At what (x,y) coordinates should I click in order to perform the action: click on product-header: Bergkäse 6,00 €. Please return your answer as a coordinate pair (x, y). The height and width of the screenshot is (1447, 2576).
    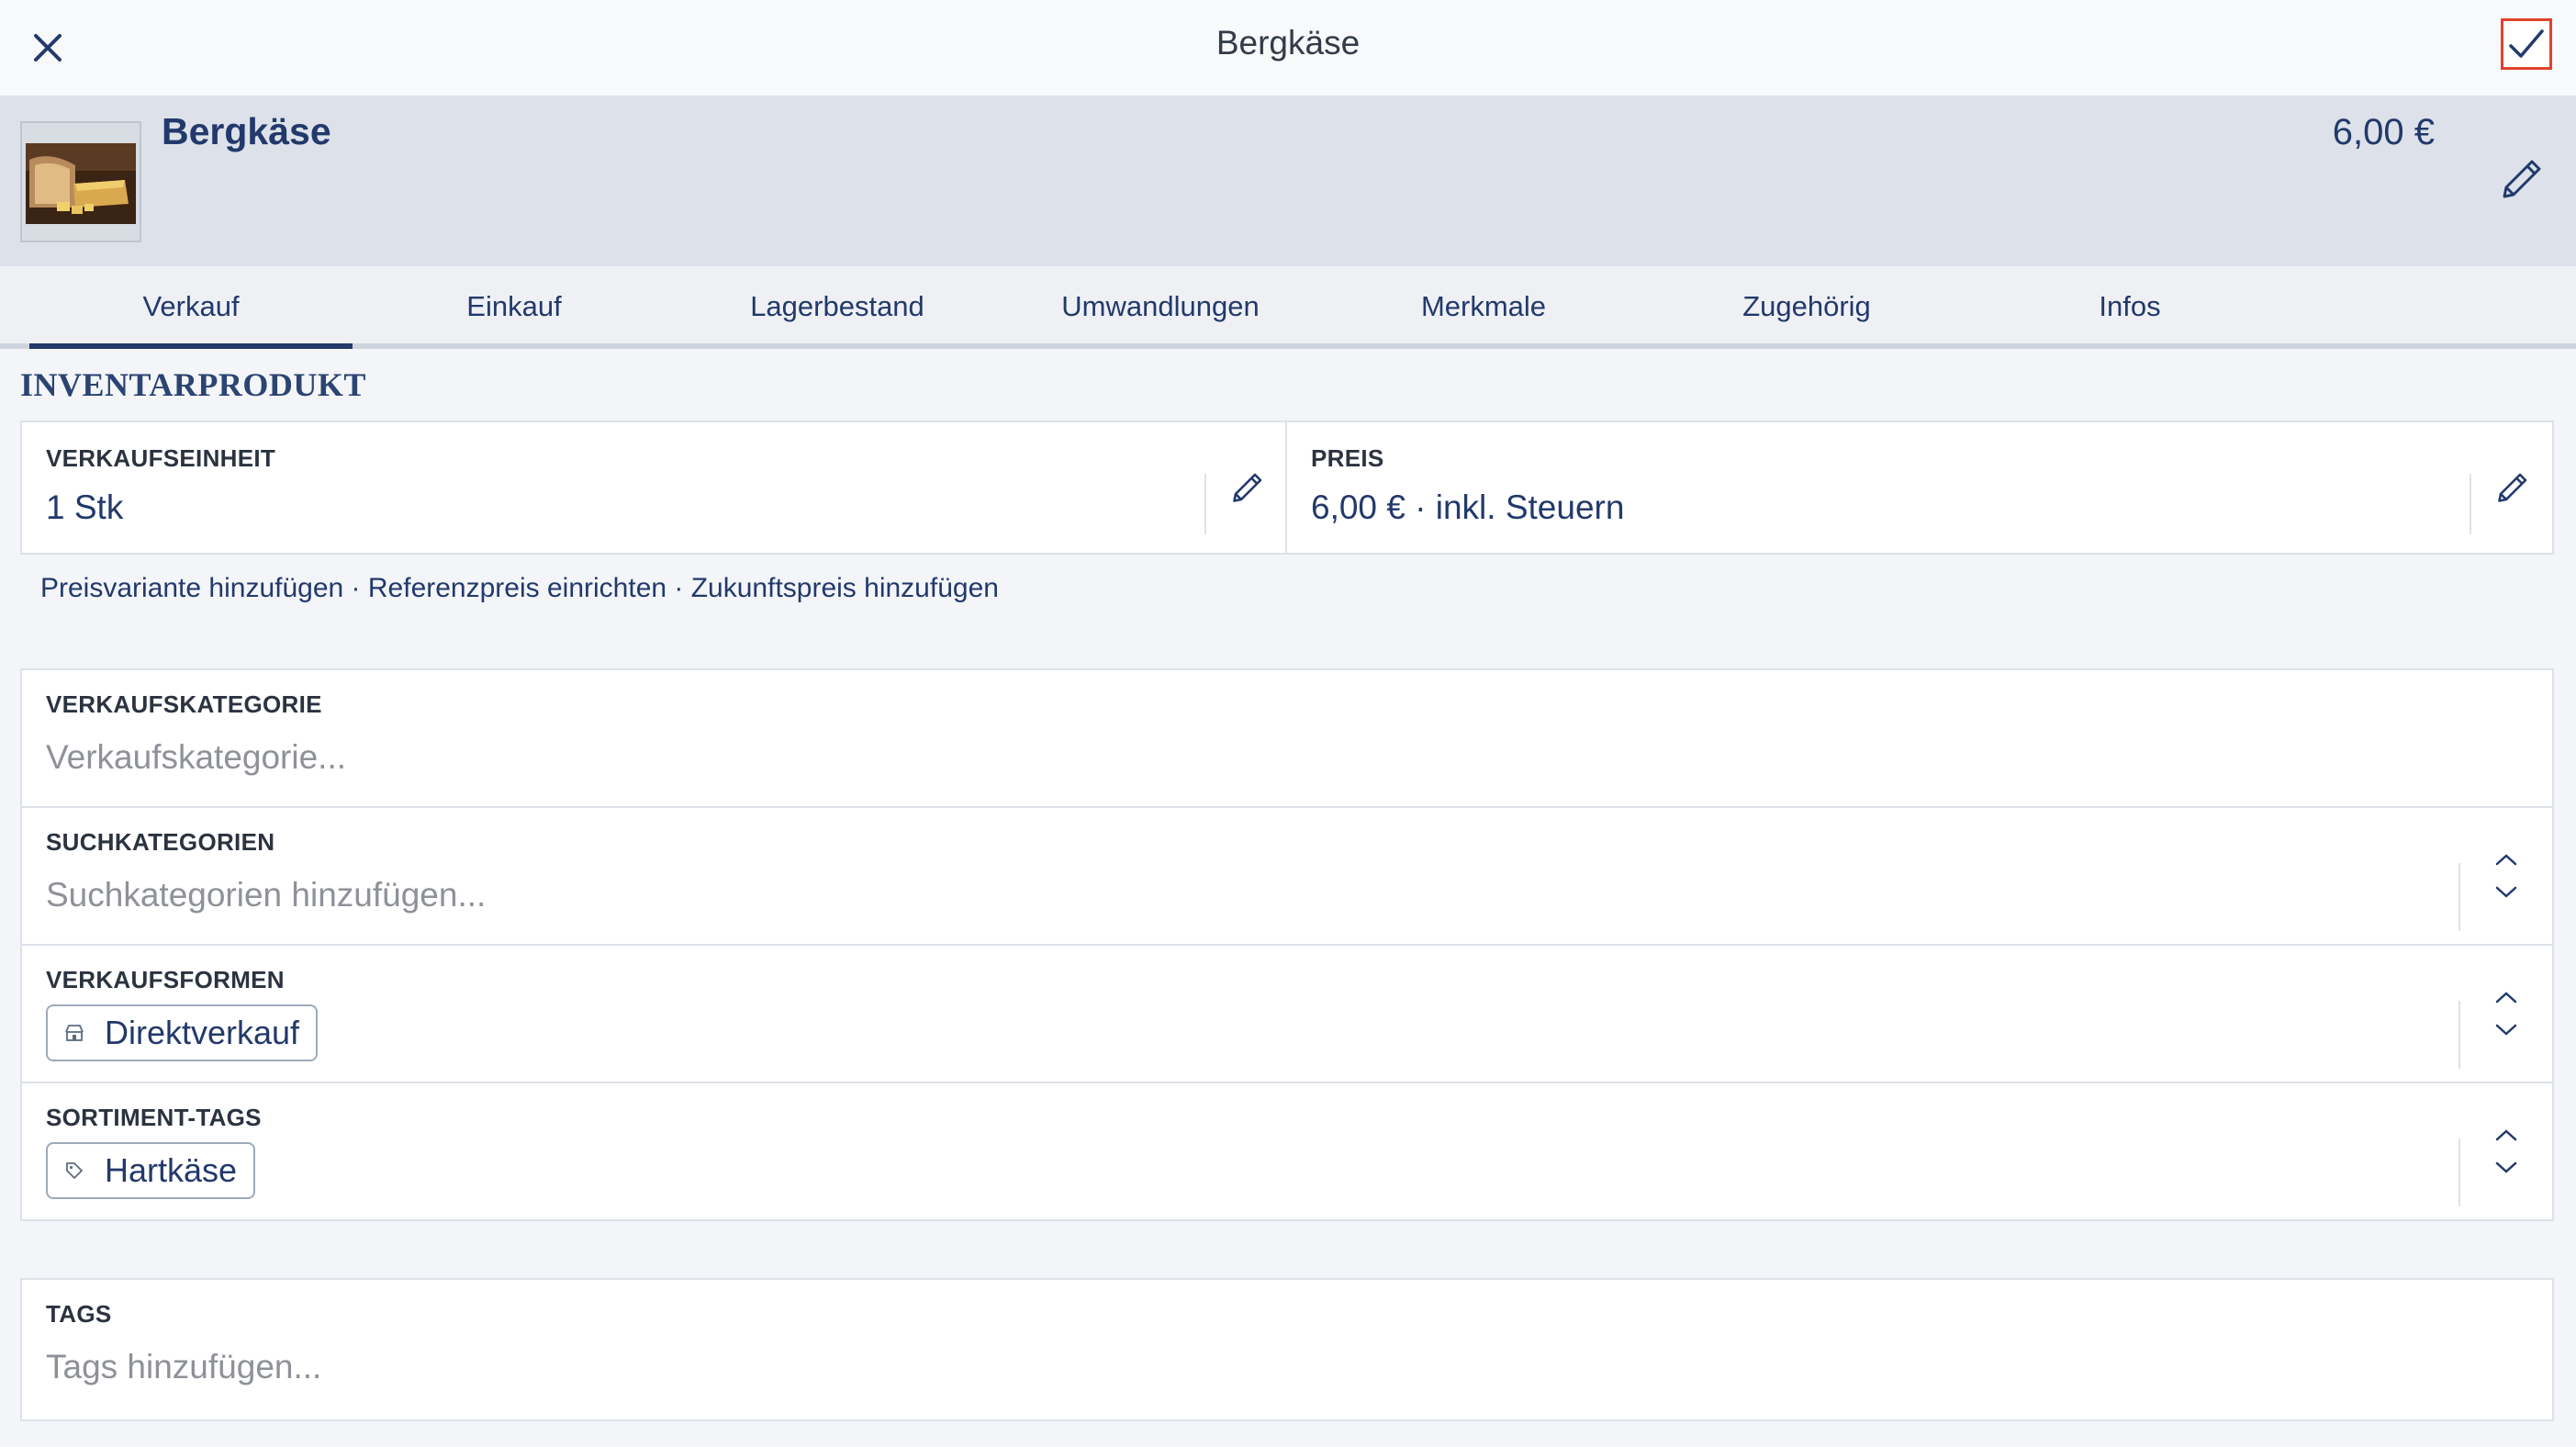
    Looking at the image, I should click on (1288, 181).